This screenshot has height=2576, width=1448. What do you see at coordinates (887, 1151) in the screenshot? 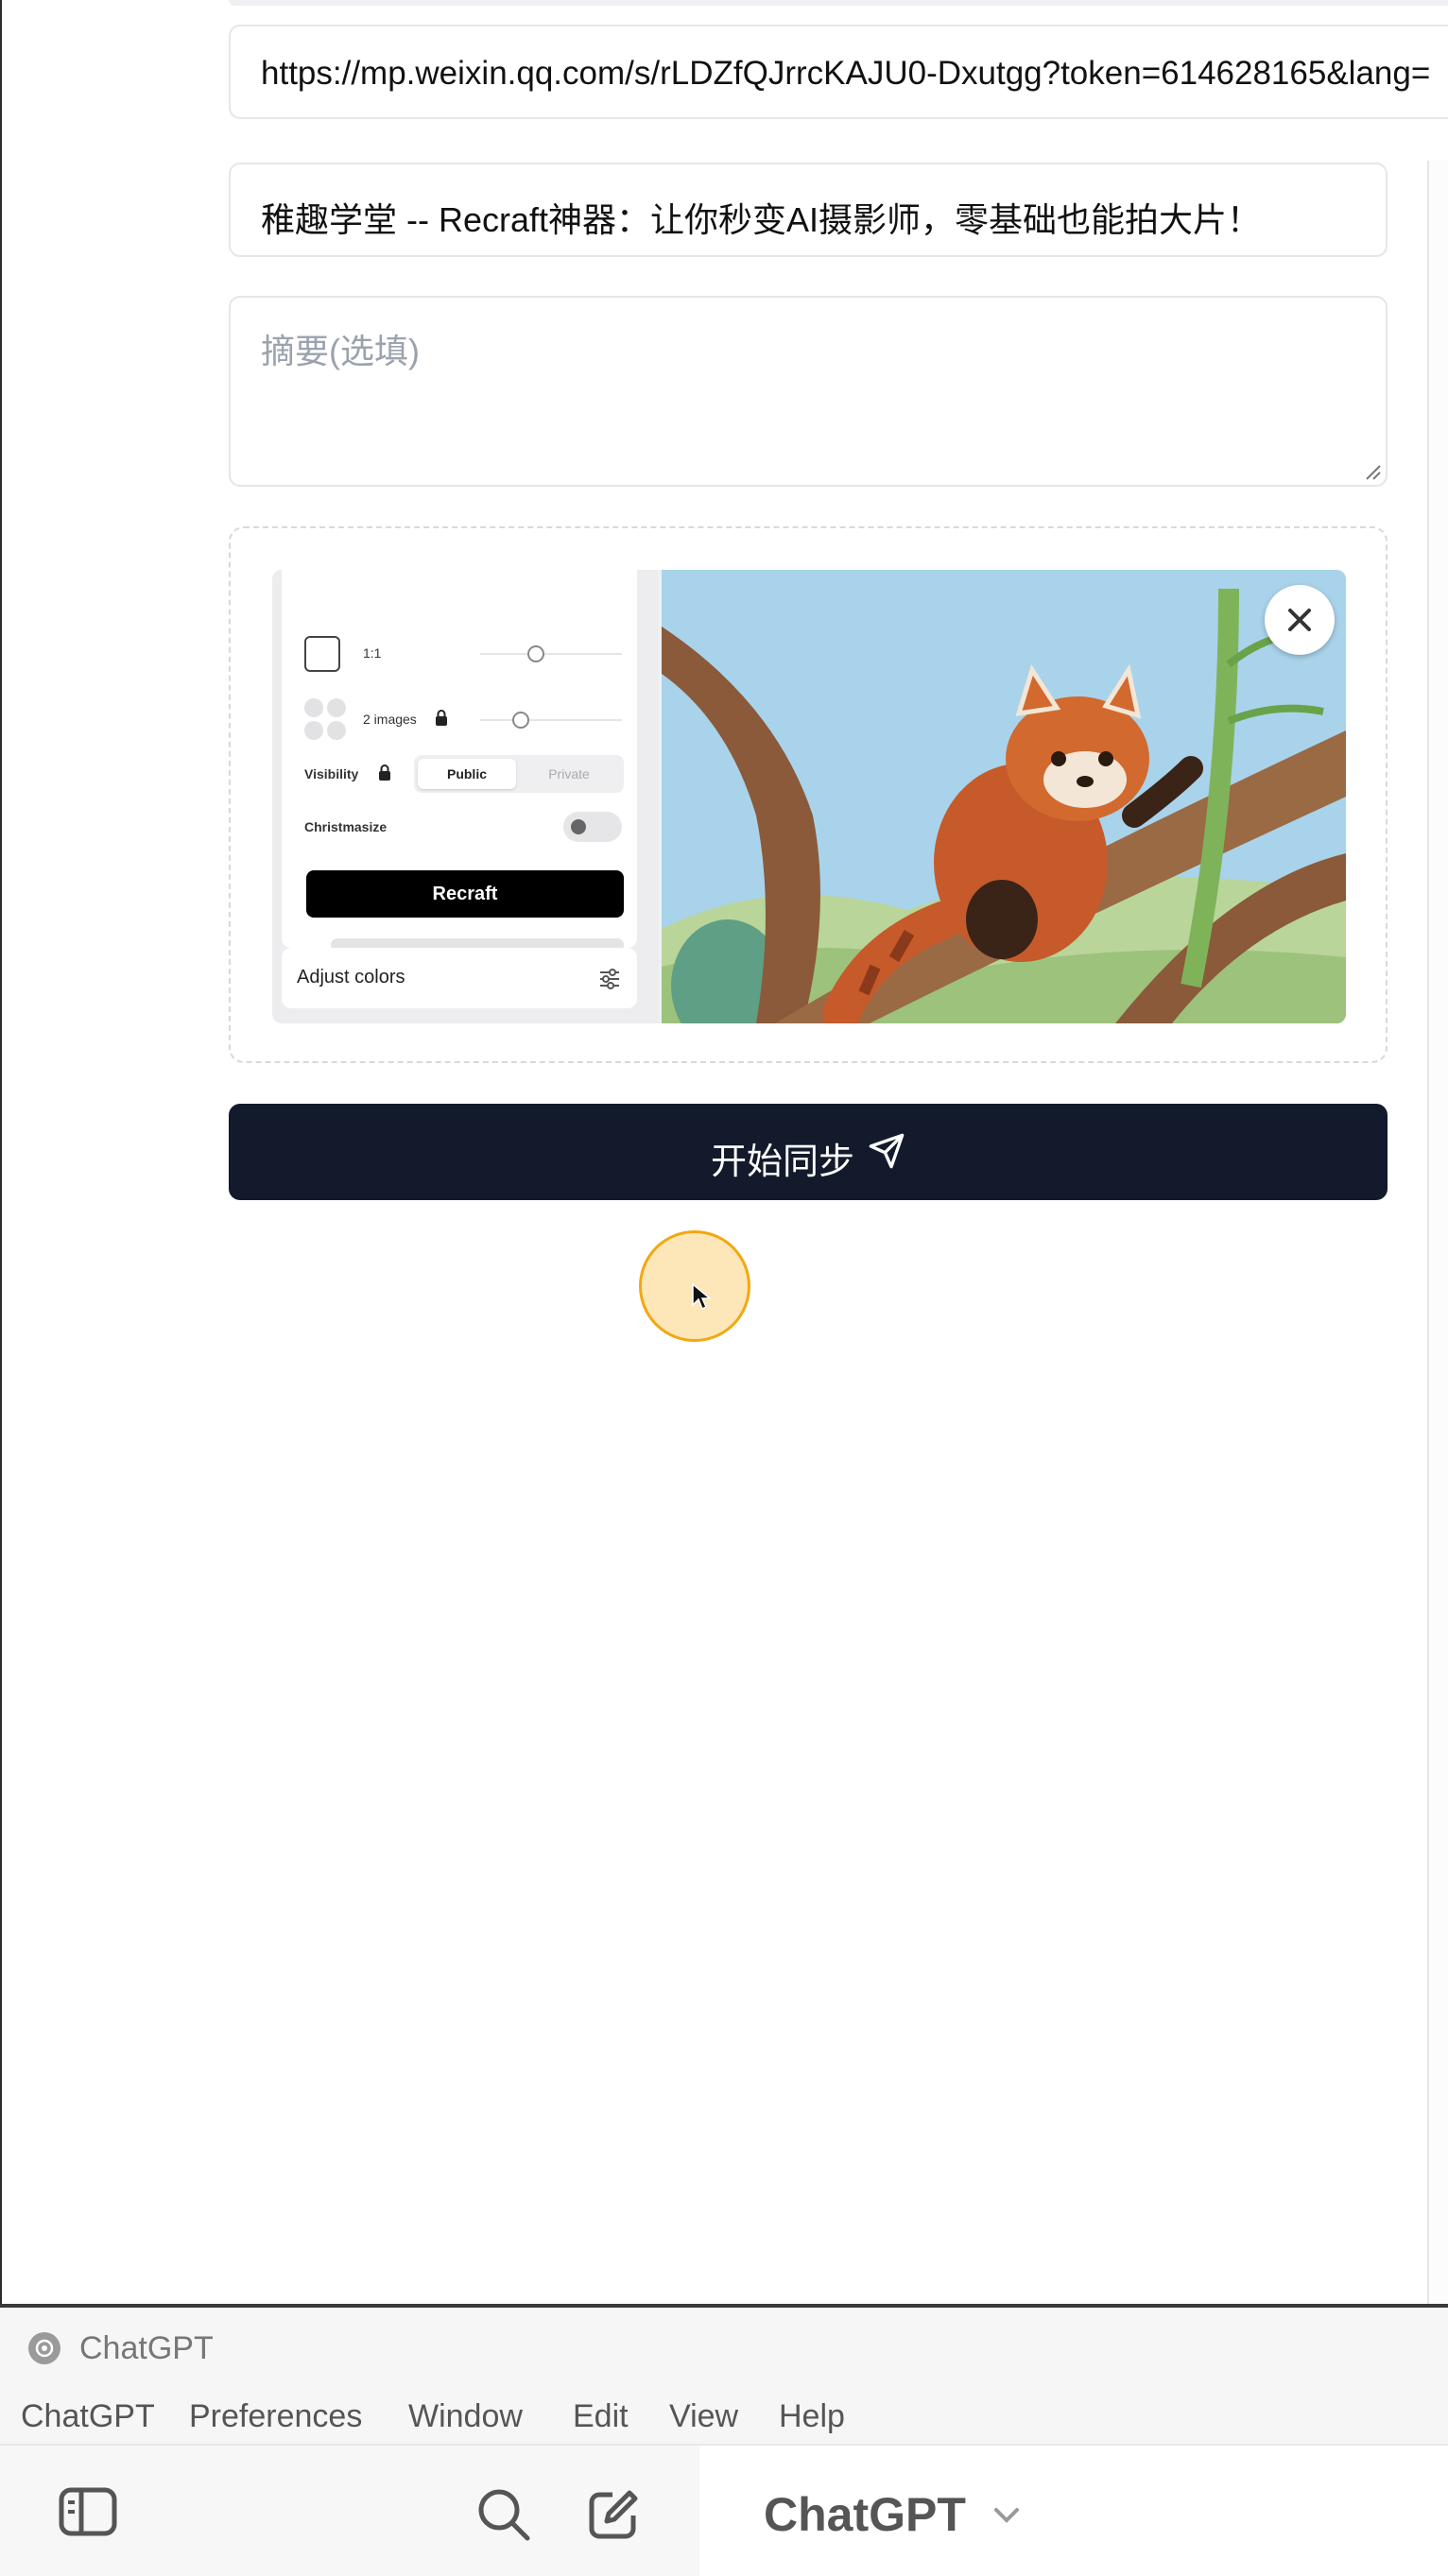
I see `send-icon` at bounding box center [887, 1151].